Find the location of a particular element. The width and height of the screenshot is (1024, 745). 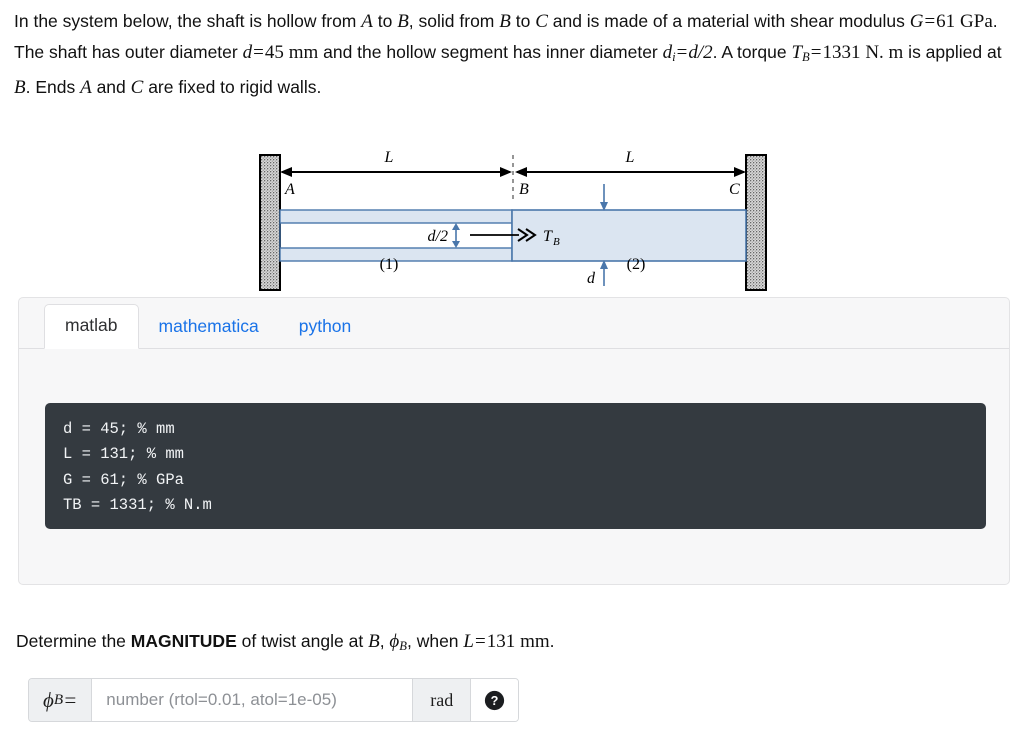

question-L-symbol: L is located at coordinates (468, 641).